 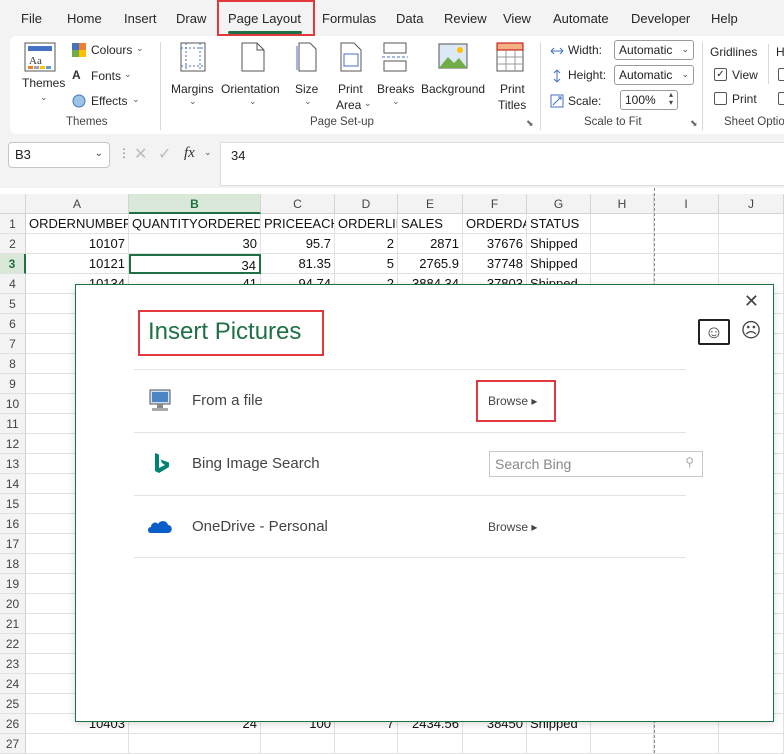 I want to click on close-button: ✕, so click(x=751, y=301).